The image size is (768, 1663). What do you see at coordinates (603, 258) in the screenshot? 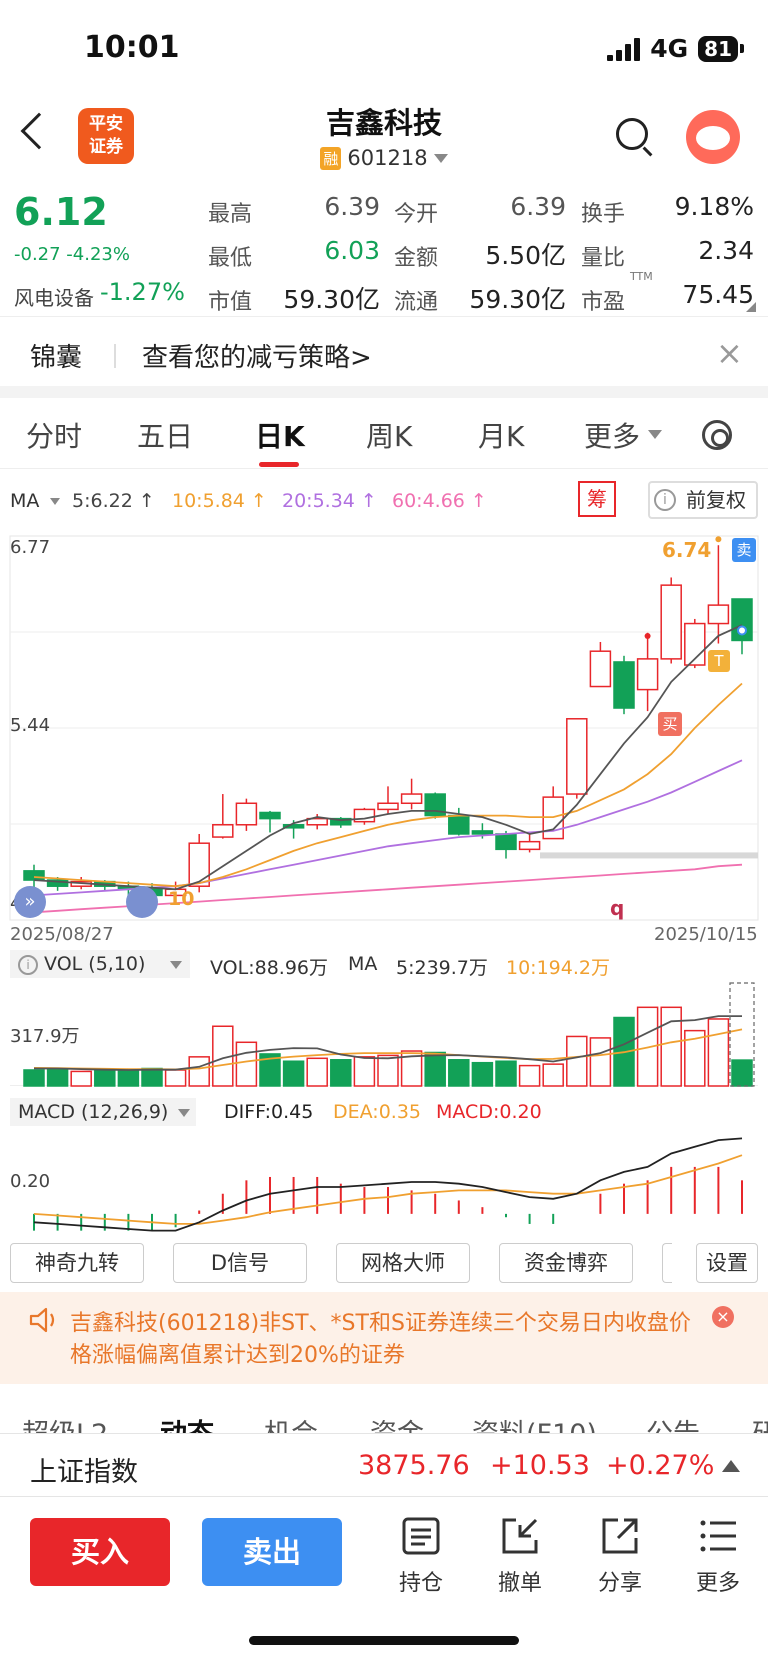
I see `vol-ratio-label: 量比` at bounding box center [603, 258].